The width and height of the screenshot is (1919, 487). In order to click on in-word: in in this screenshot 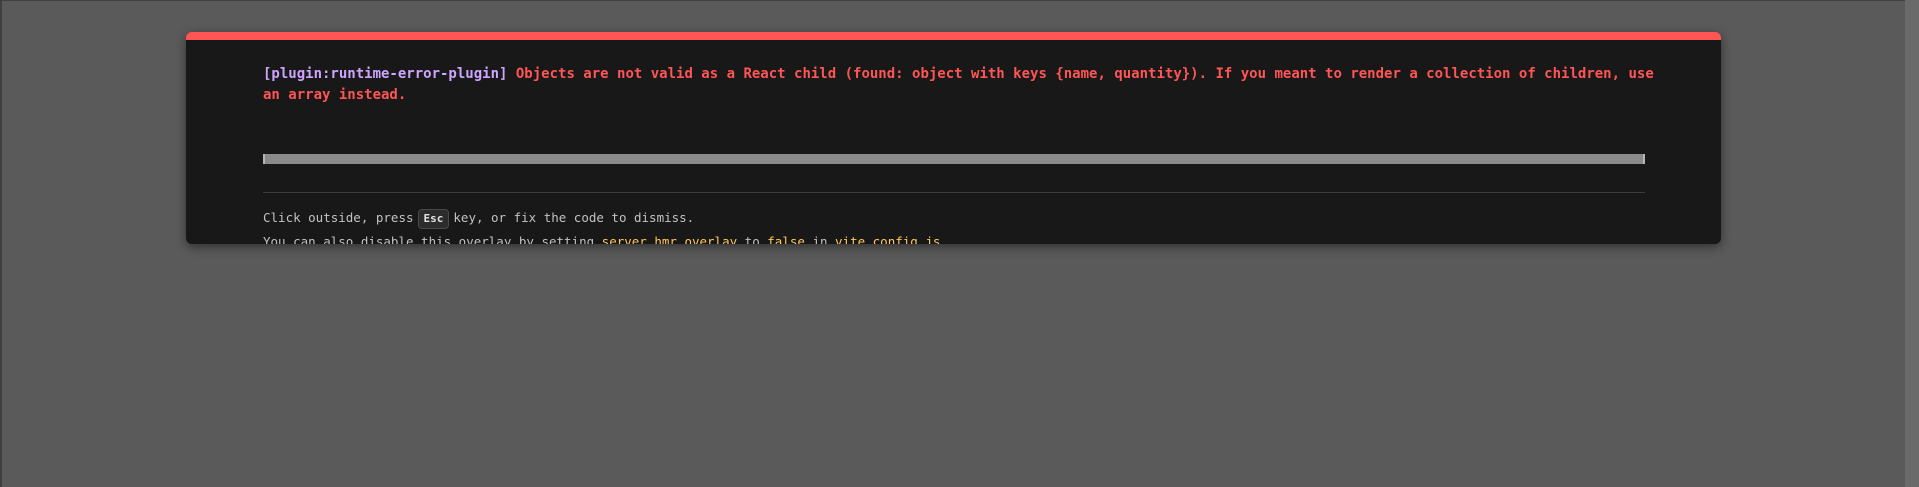, I will do `click(820, 239)`.